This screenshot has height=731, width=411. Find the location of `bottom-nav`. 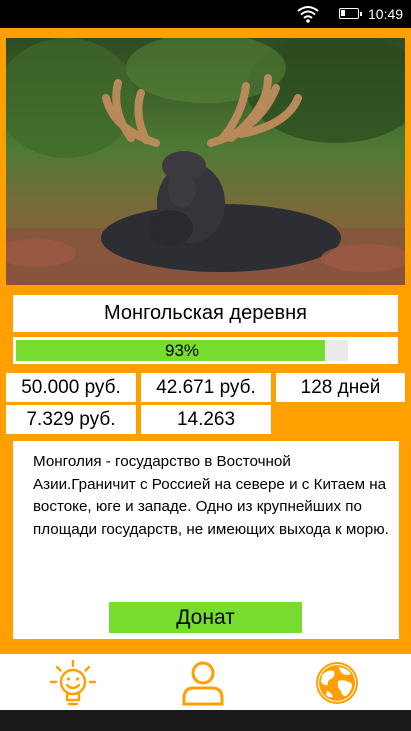

bottom-nav is located at coordinates (205, 682).